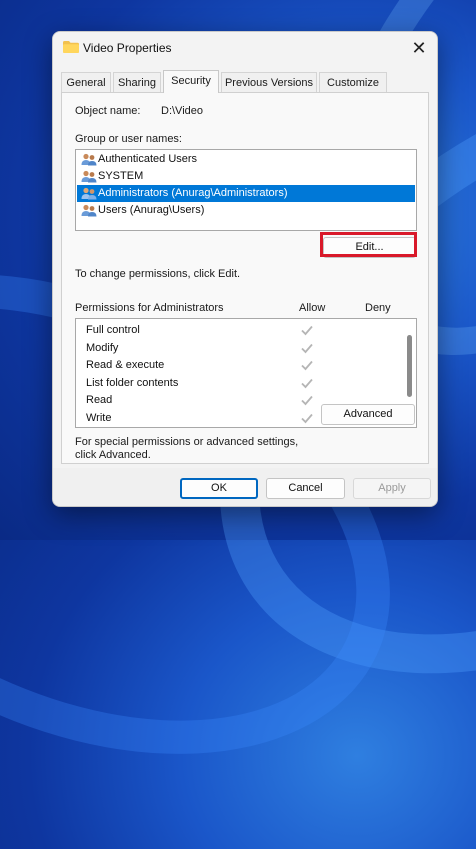 The image size is (476, 849). I want to click on permissions-for-label: Permissions for Administrators, so click(149, 308).